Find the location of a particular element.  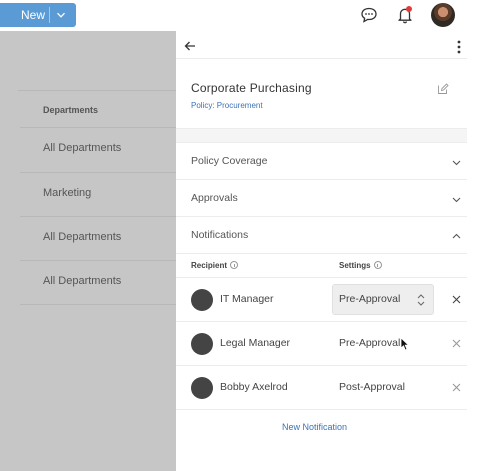

section-approvals: Approvals is located at coordinates (321, 198).